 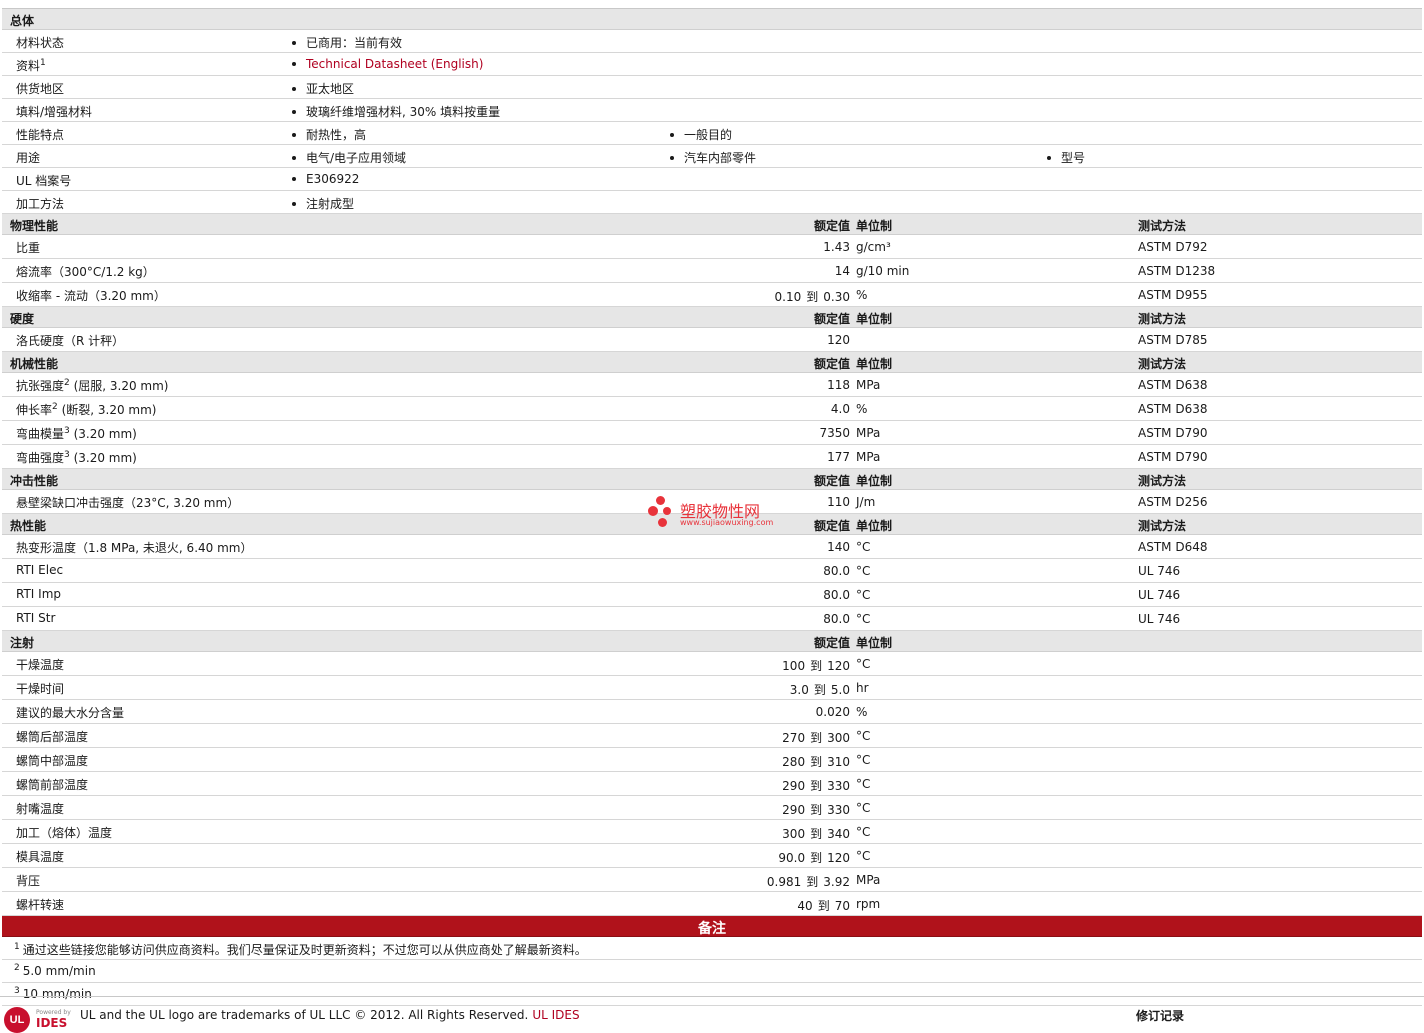 What do you see at coordinates (52, 761) in the screenshot?
I see `property-name: 螺筒中部温度` at bounding box center [52, 761].